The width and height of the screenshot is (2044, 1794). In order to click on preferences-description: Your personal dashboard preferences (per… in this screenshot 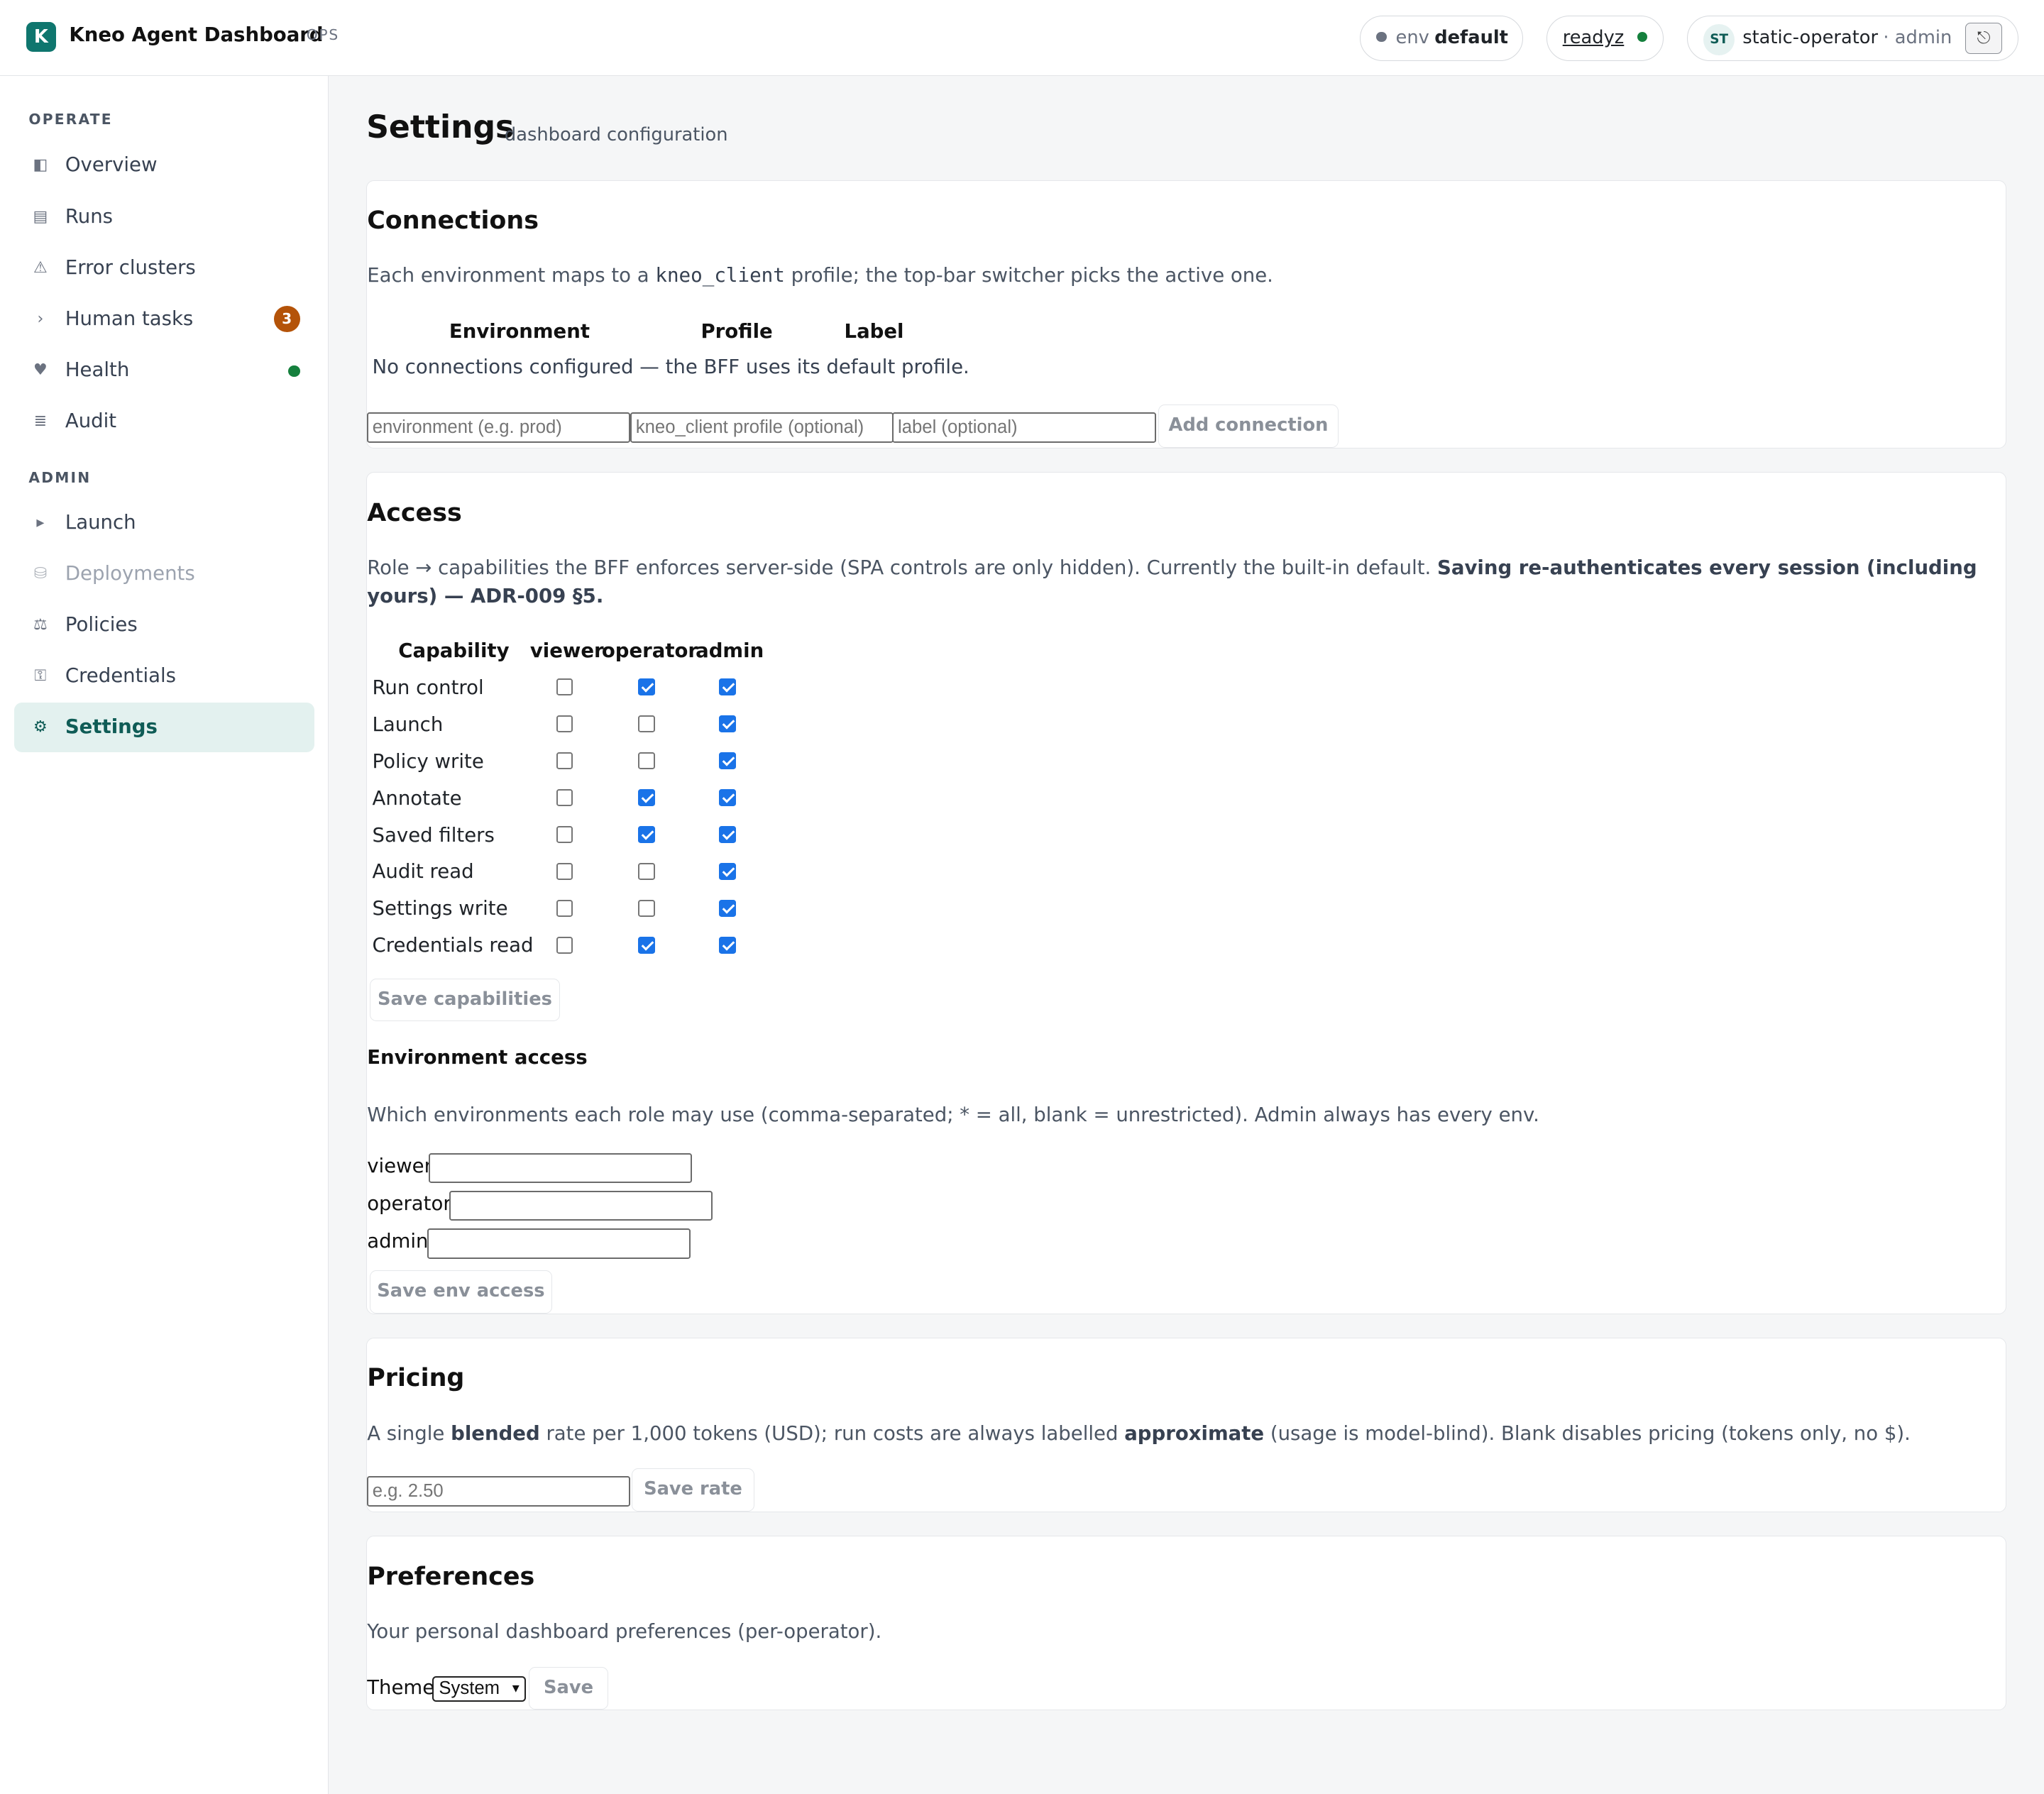, I will do `click(624, 1631)`.